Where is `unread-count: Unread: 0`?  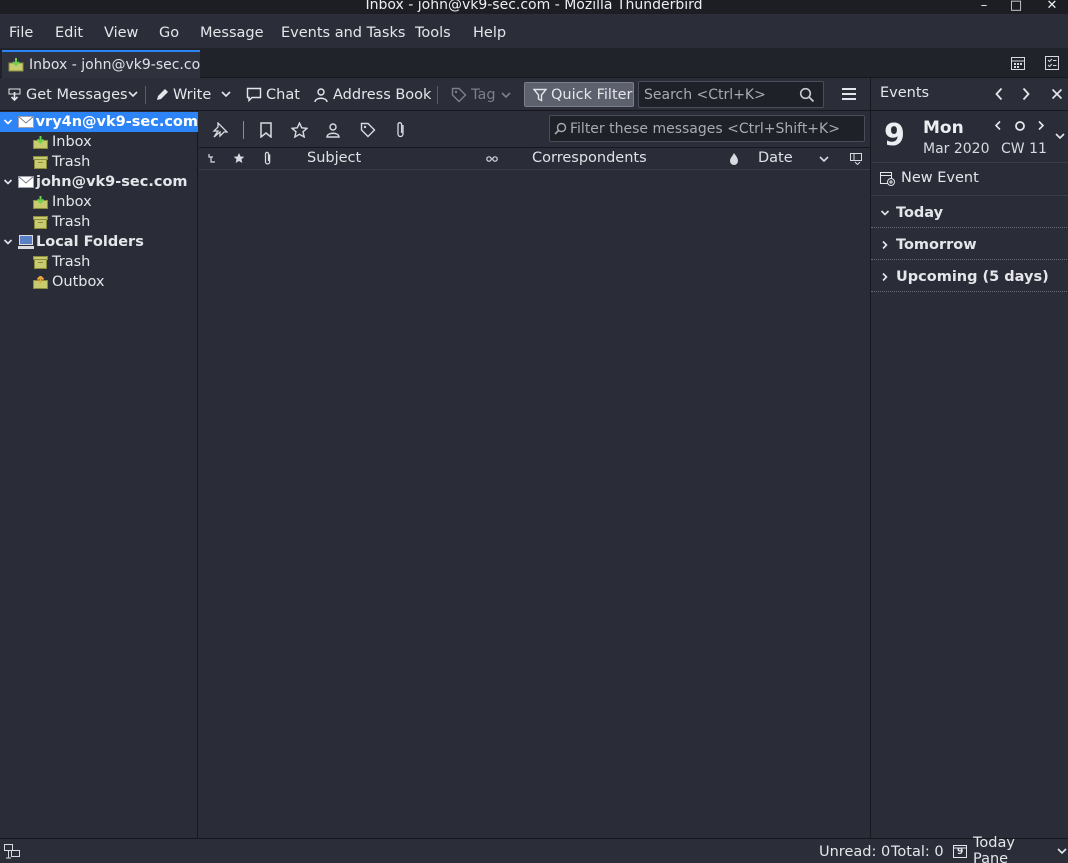
unread-count: Unread: 0 is located at coordinates (855, 852).